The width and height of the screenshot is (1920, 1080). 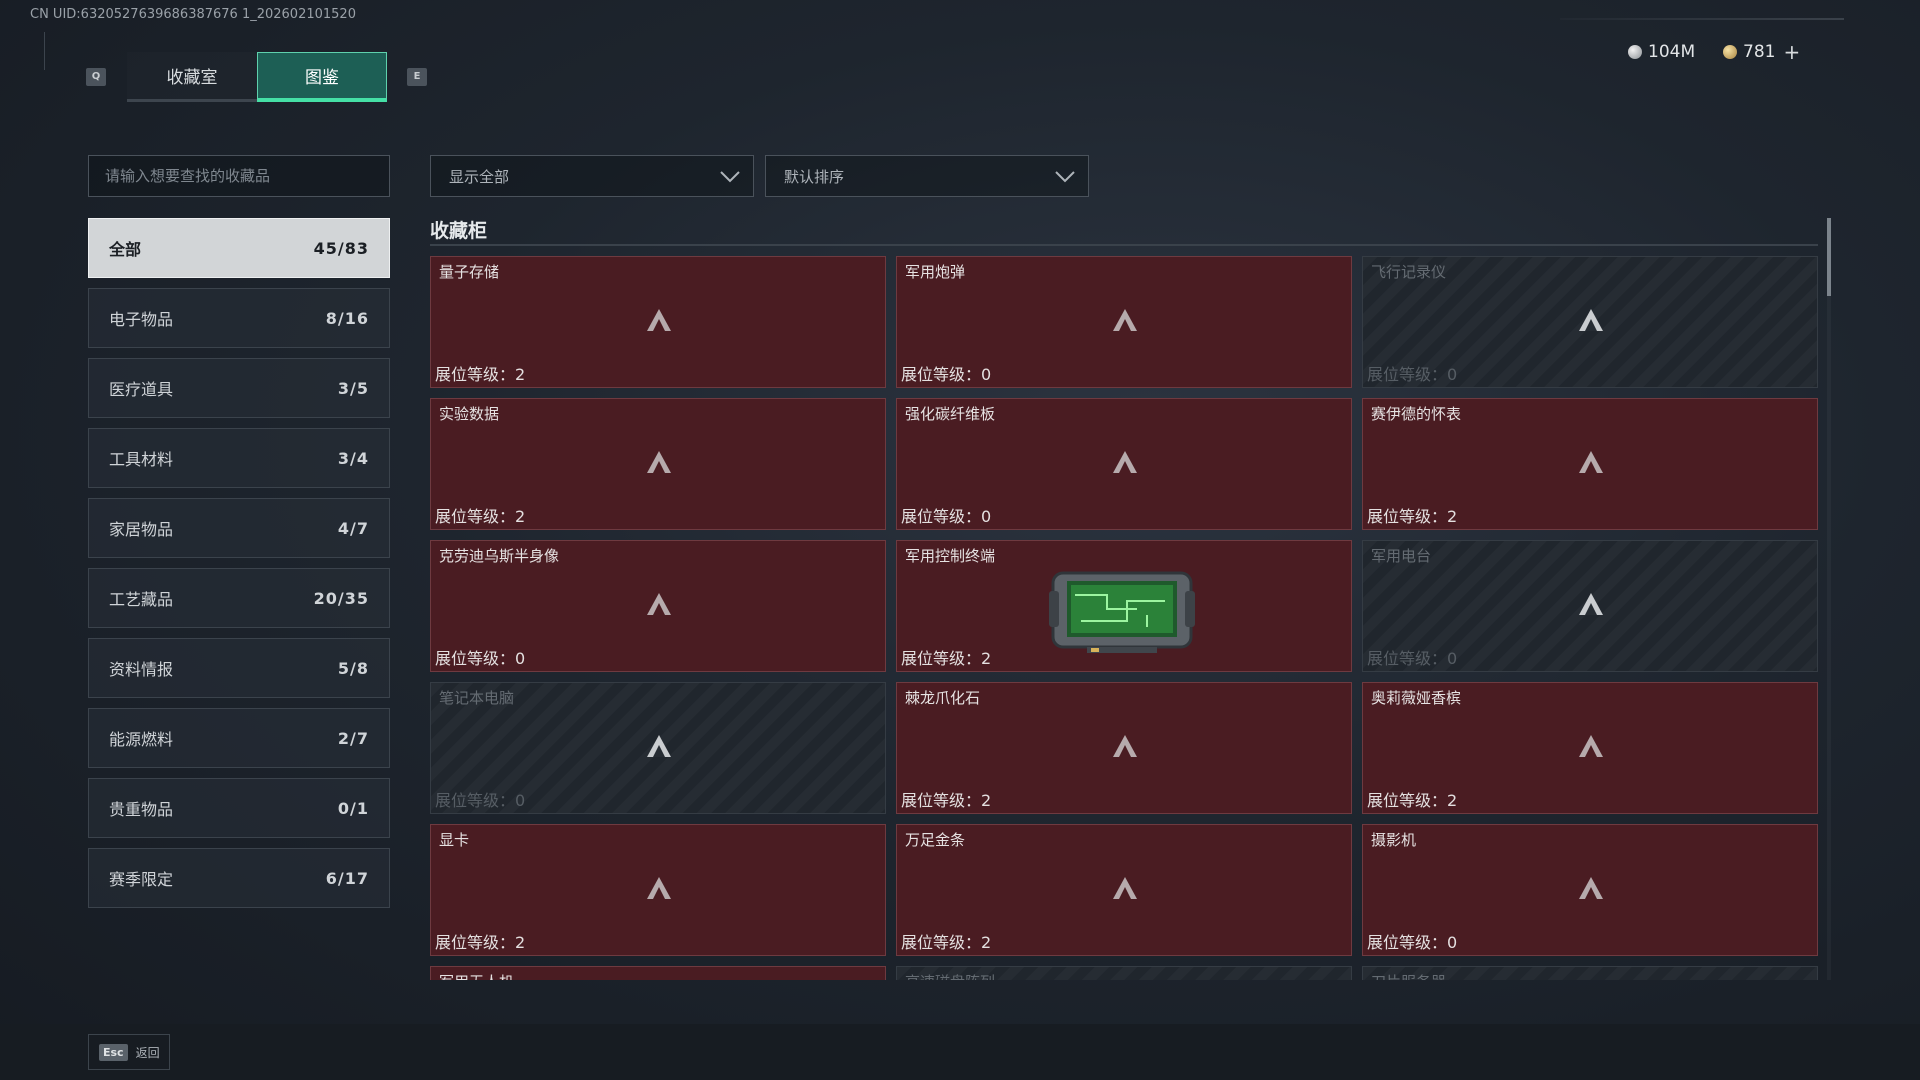 I want to click on collection-item-card: 量子存储 展位等级：2, so click(x=658, y=322).